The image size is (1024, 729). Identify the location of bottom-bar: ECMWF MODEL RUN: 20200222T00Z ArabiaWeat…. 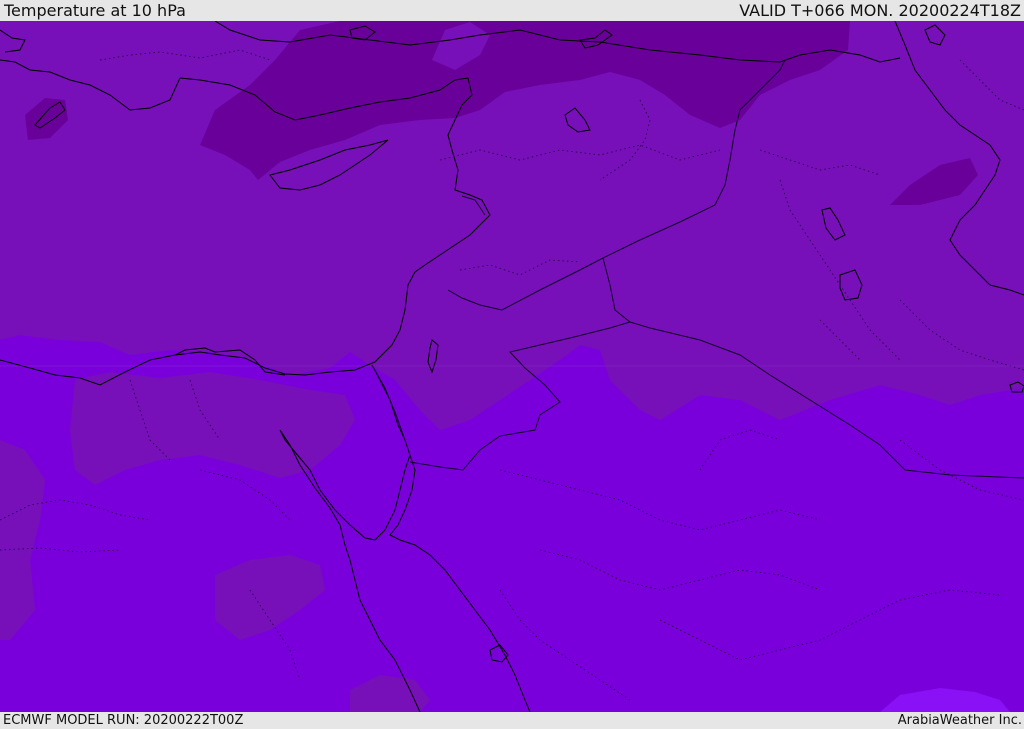
(512, 720).